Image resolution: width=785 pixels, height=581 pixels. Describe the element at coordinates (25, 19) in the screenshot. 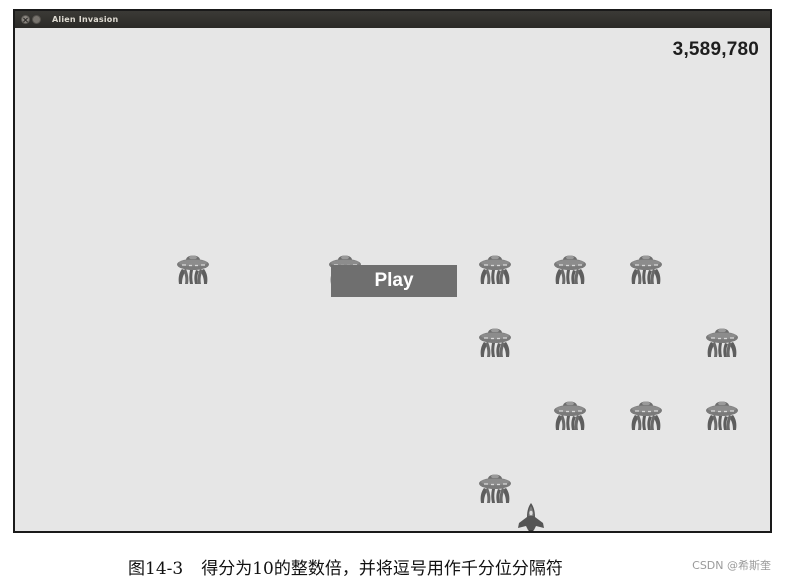

I see `close-icon` at that location.